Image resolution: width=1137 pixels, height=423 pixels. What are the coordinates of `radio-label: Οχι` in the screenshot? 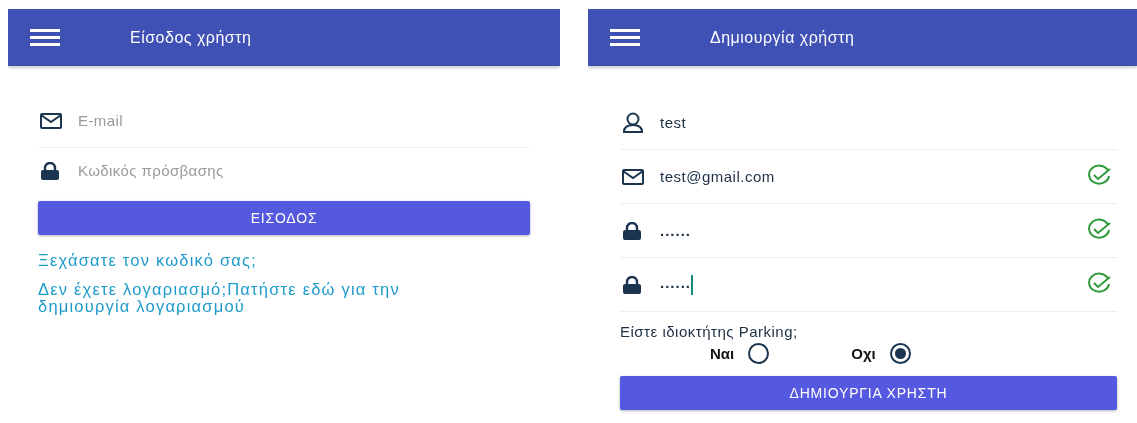 It's located at (863, 353).